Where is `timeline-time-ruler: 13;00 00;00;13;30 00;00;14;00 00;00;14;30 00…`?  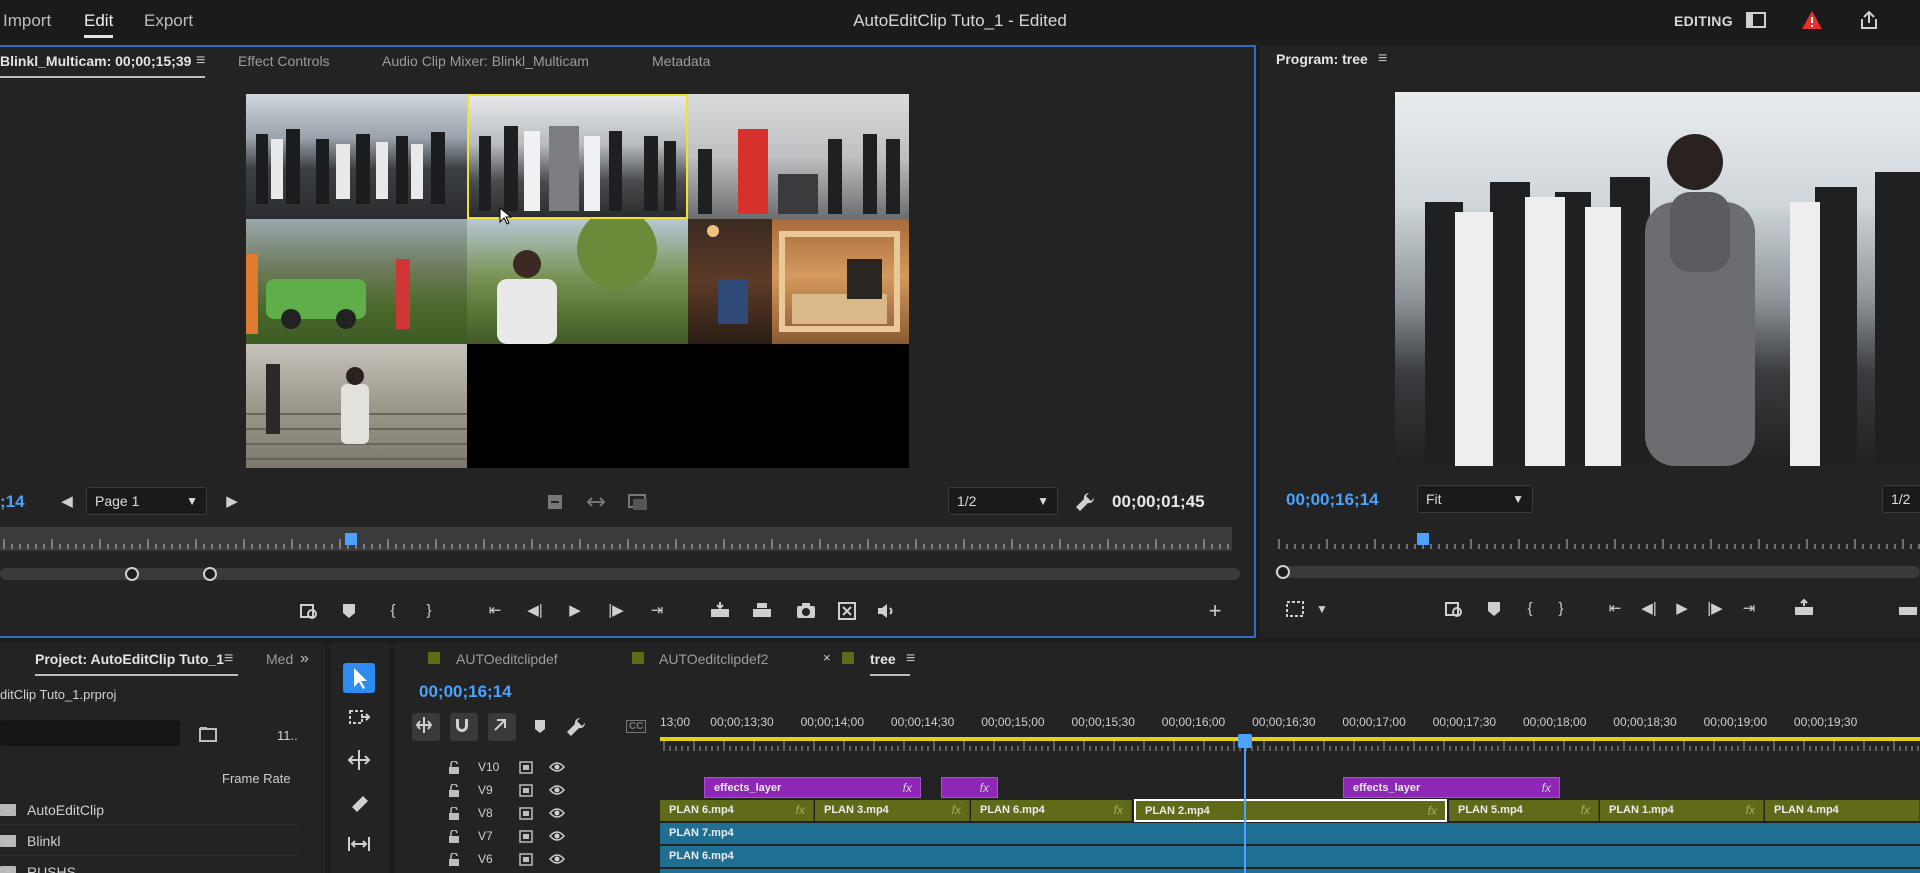
timeline-time-ruler: 13;00 00;00;13;30 00;00;14;00 00;00;14;30 00… is located at coordinates (1290, 733).